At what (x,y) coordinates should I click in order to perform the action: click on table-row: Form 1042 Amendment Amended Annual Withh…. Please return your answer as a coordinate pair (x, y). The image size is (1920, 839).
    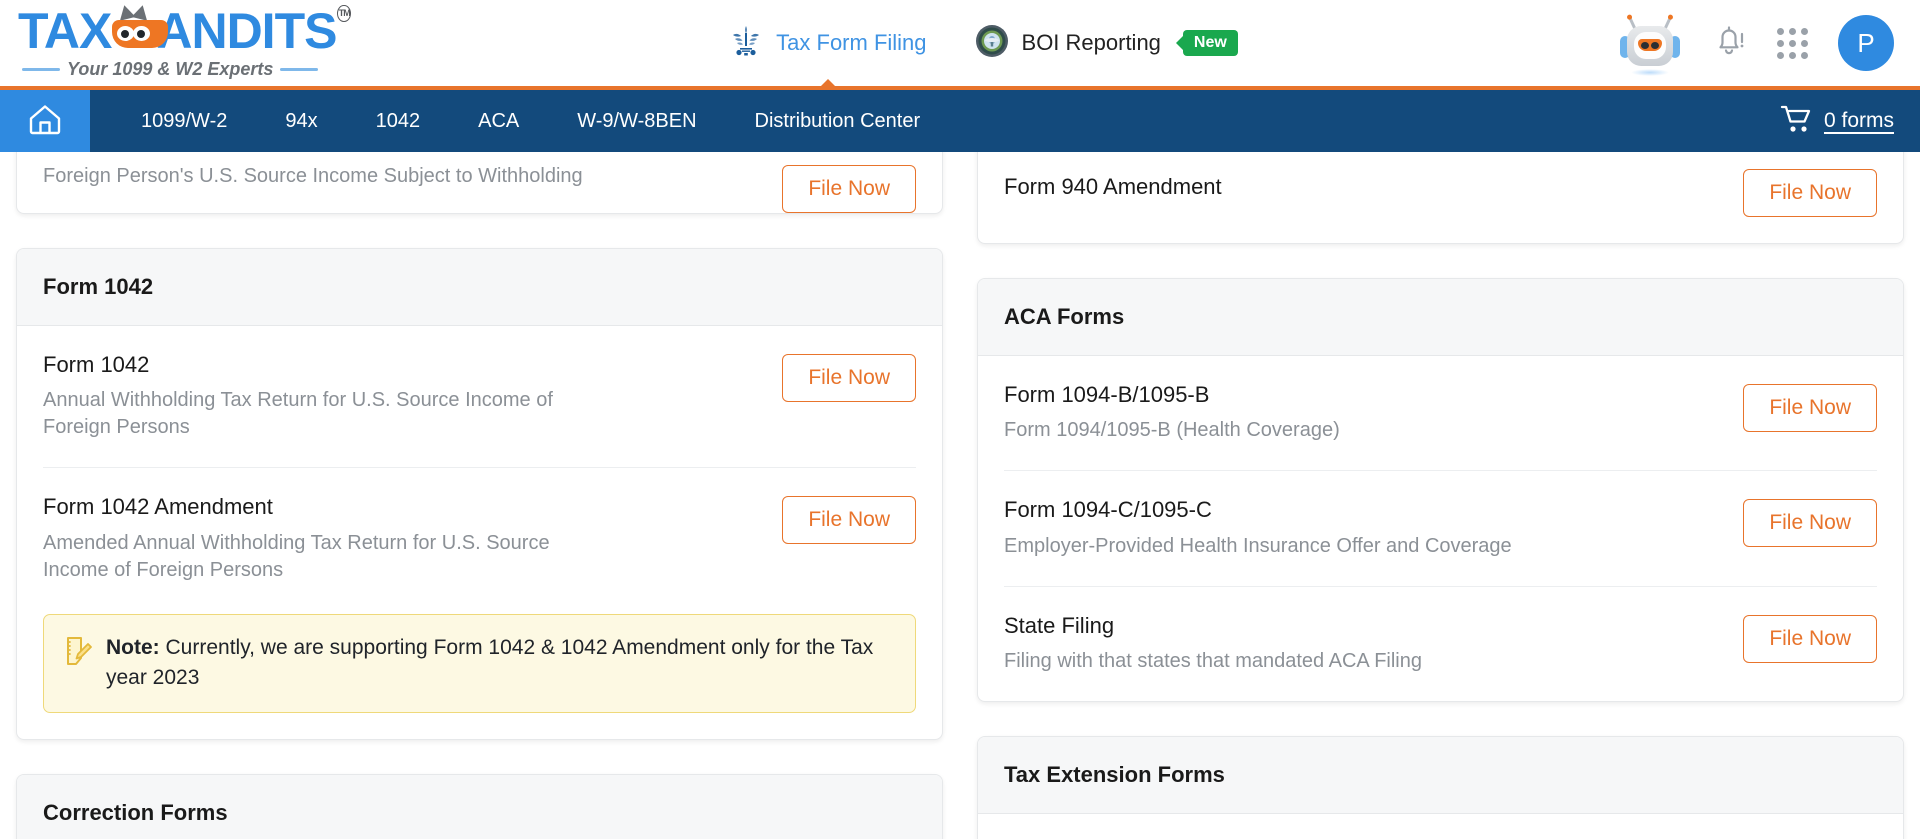
    Looking at the image, I should click on (479, 538).